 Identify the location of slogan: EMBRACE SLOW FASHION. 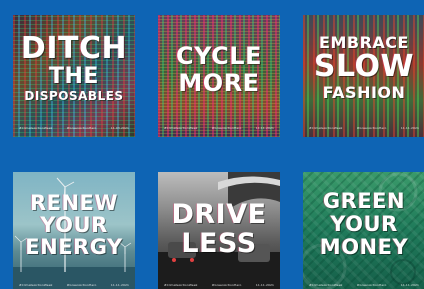
(363, 67).